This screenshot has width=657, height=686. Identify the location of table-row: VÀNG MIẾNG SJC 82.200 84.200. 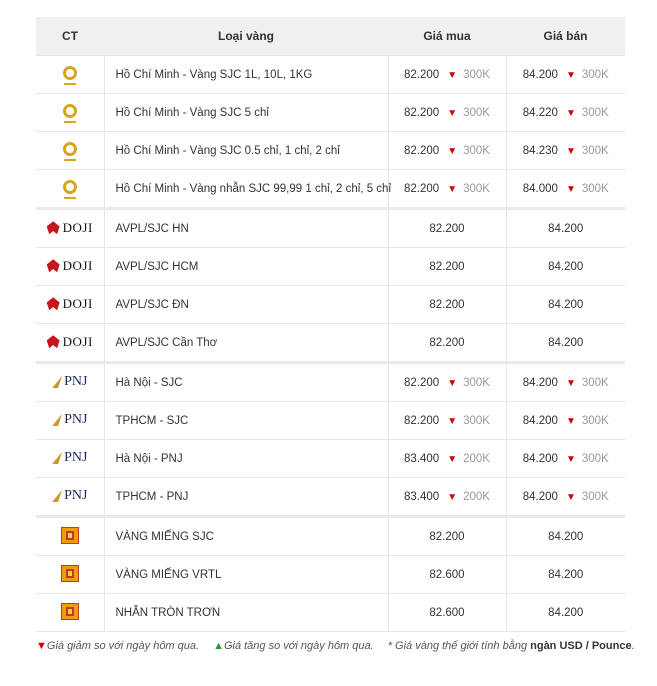
(330, 535).